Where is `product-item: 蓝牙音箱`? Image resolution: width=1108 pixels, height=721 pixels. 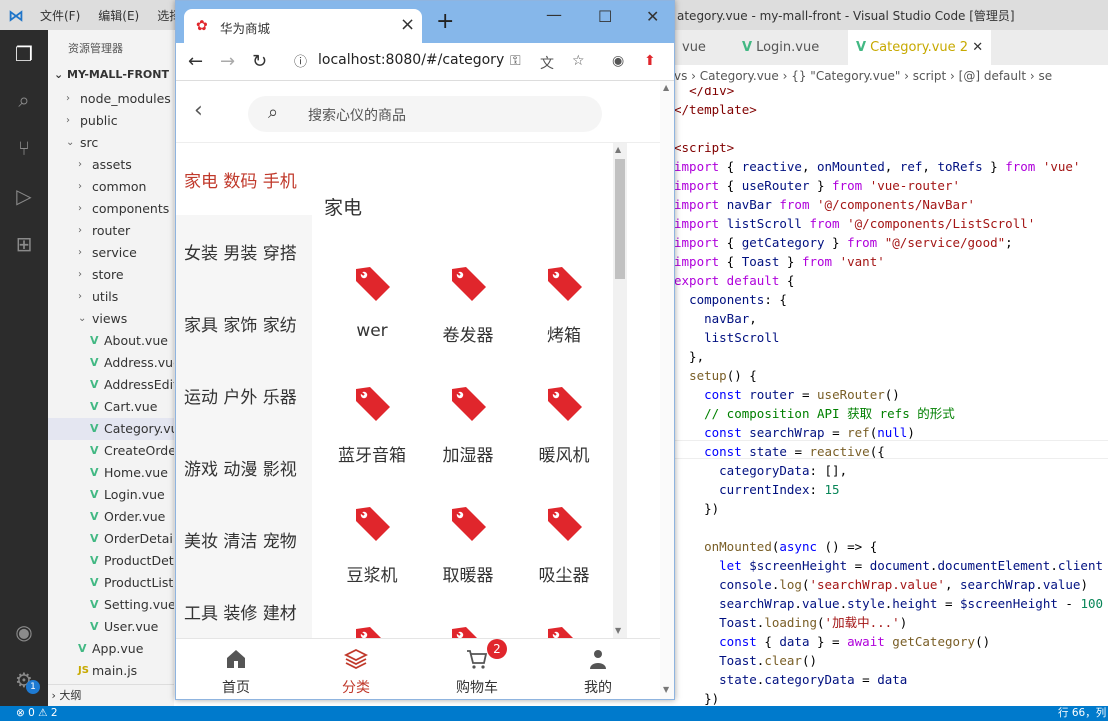
product-item: 蓝牙音箱 is located at coordinates (372, 428).